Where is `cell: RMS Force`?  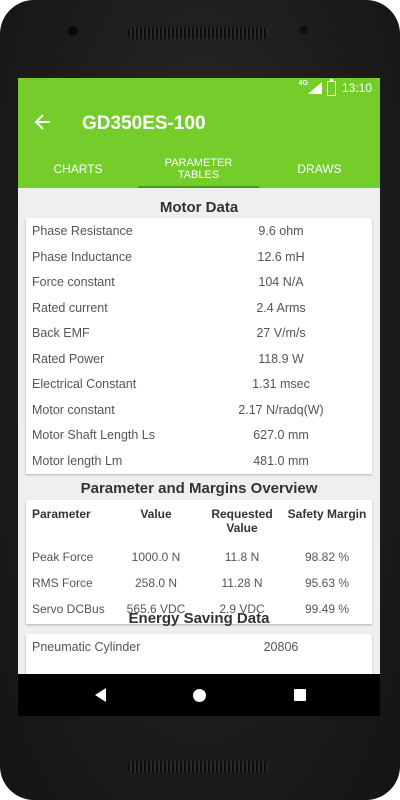 cell: RMS Force is located at coordinates (62, 583).